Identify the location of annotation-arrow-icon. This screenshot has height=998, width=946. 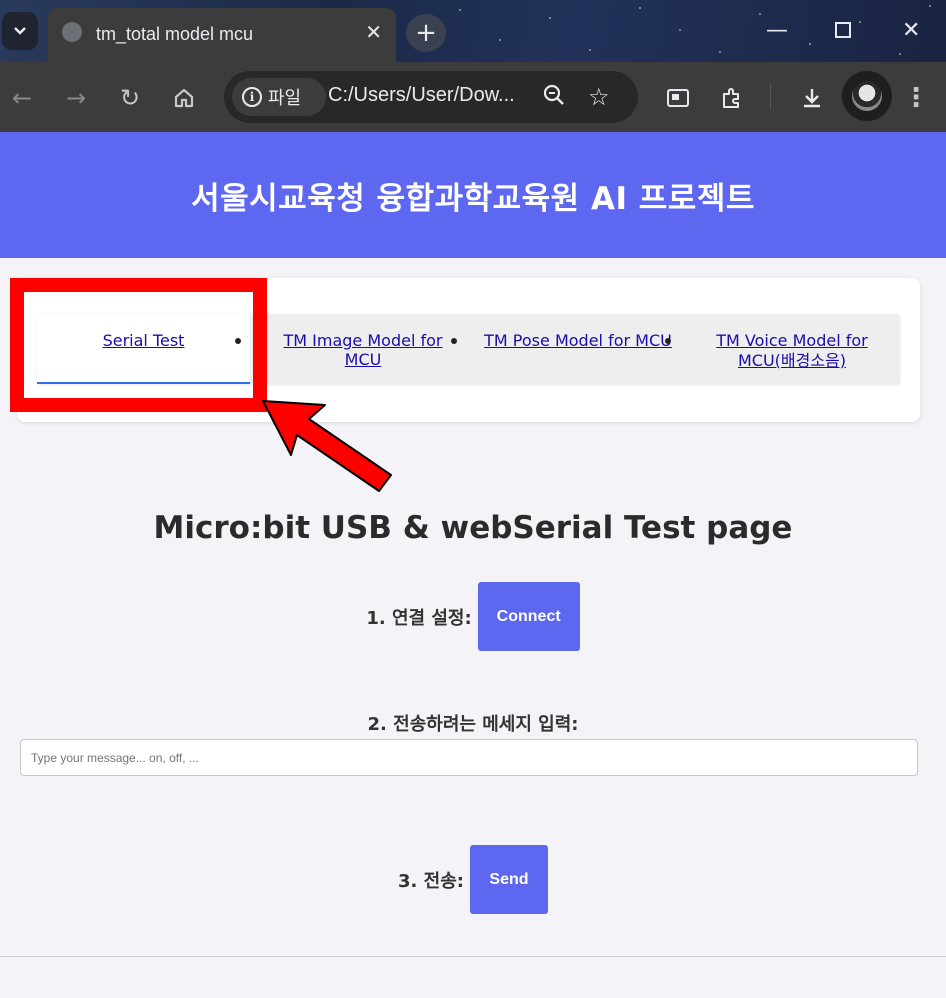
(327, 446).